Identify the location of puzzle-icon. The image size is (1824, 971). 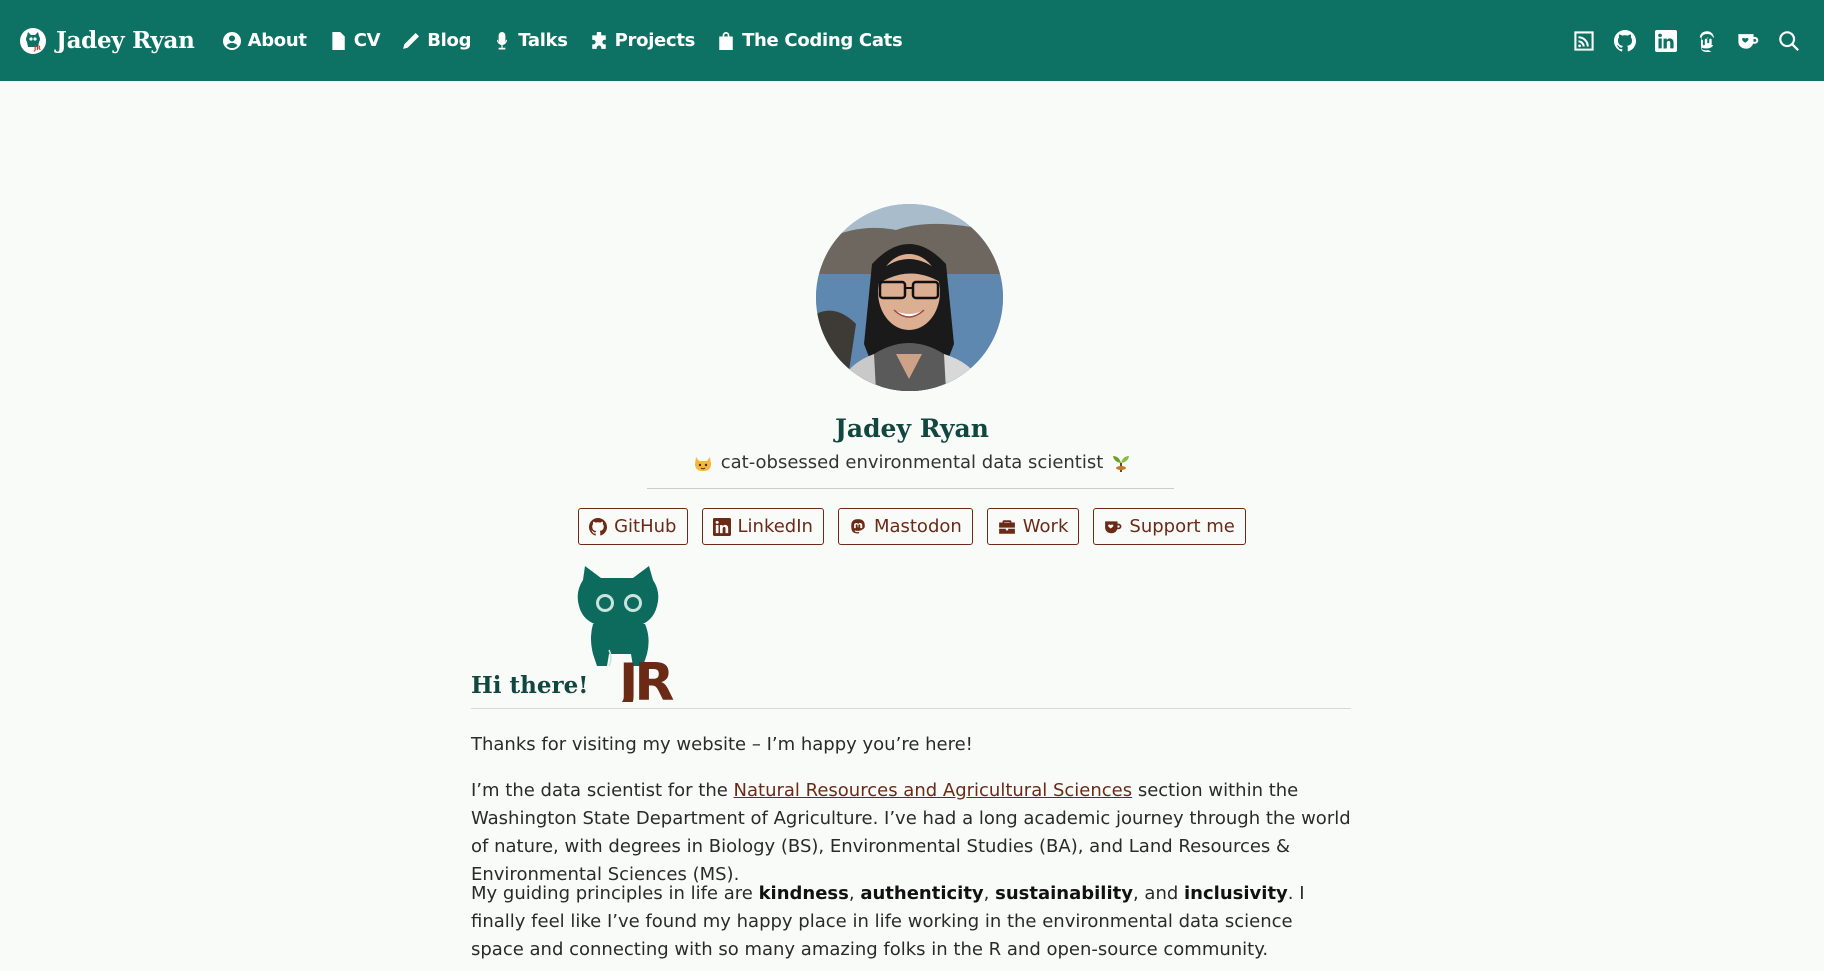
(598, 40).